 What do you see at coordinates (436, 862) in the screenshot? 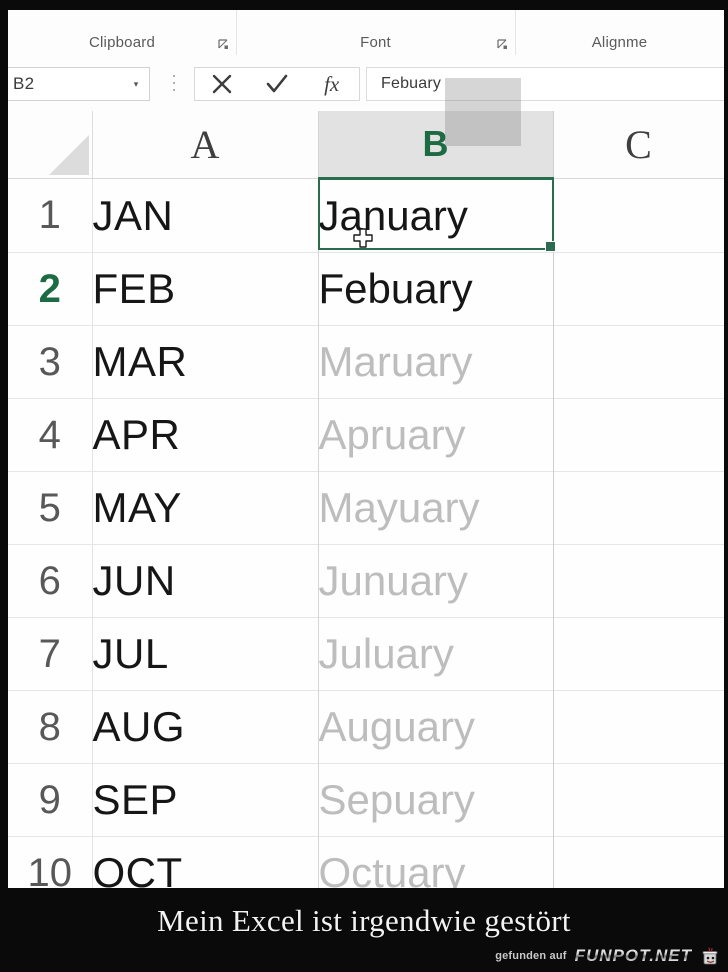
I see `cell-b10: Octuary` at bounding box center [436, 862].